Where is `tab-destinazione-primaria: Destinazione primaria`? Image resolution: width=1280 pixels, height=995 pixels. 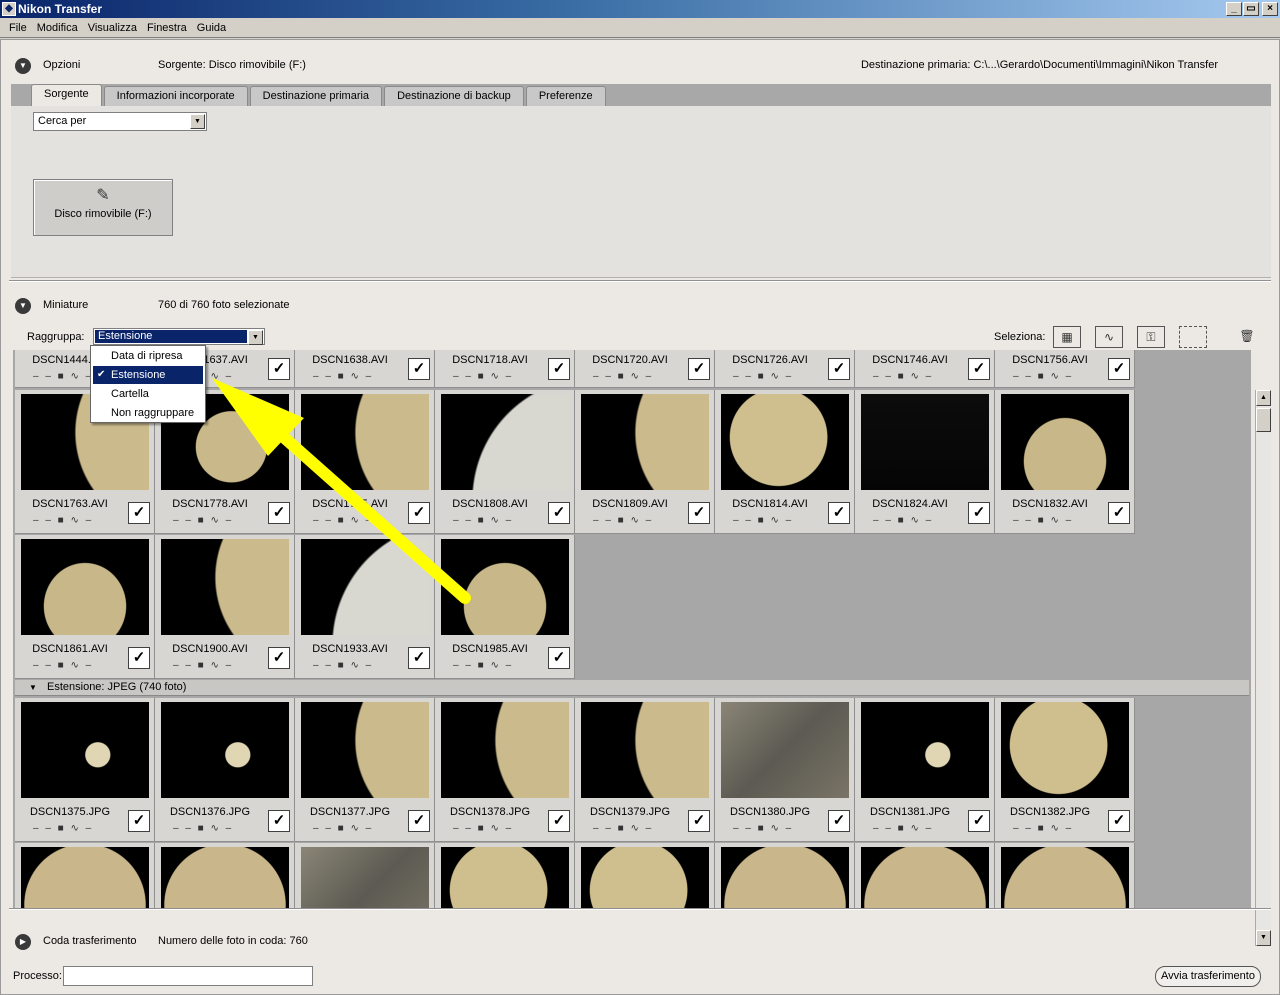 tab-destinazione-primaria: Destinazione primaria is located at coordinates (316, 96).